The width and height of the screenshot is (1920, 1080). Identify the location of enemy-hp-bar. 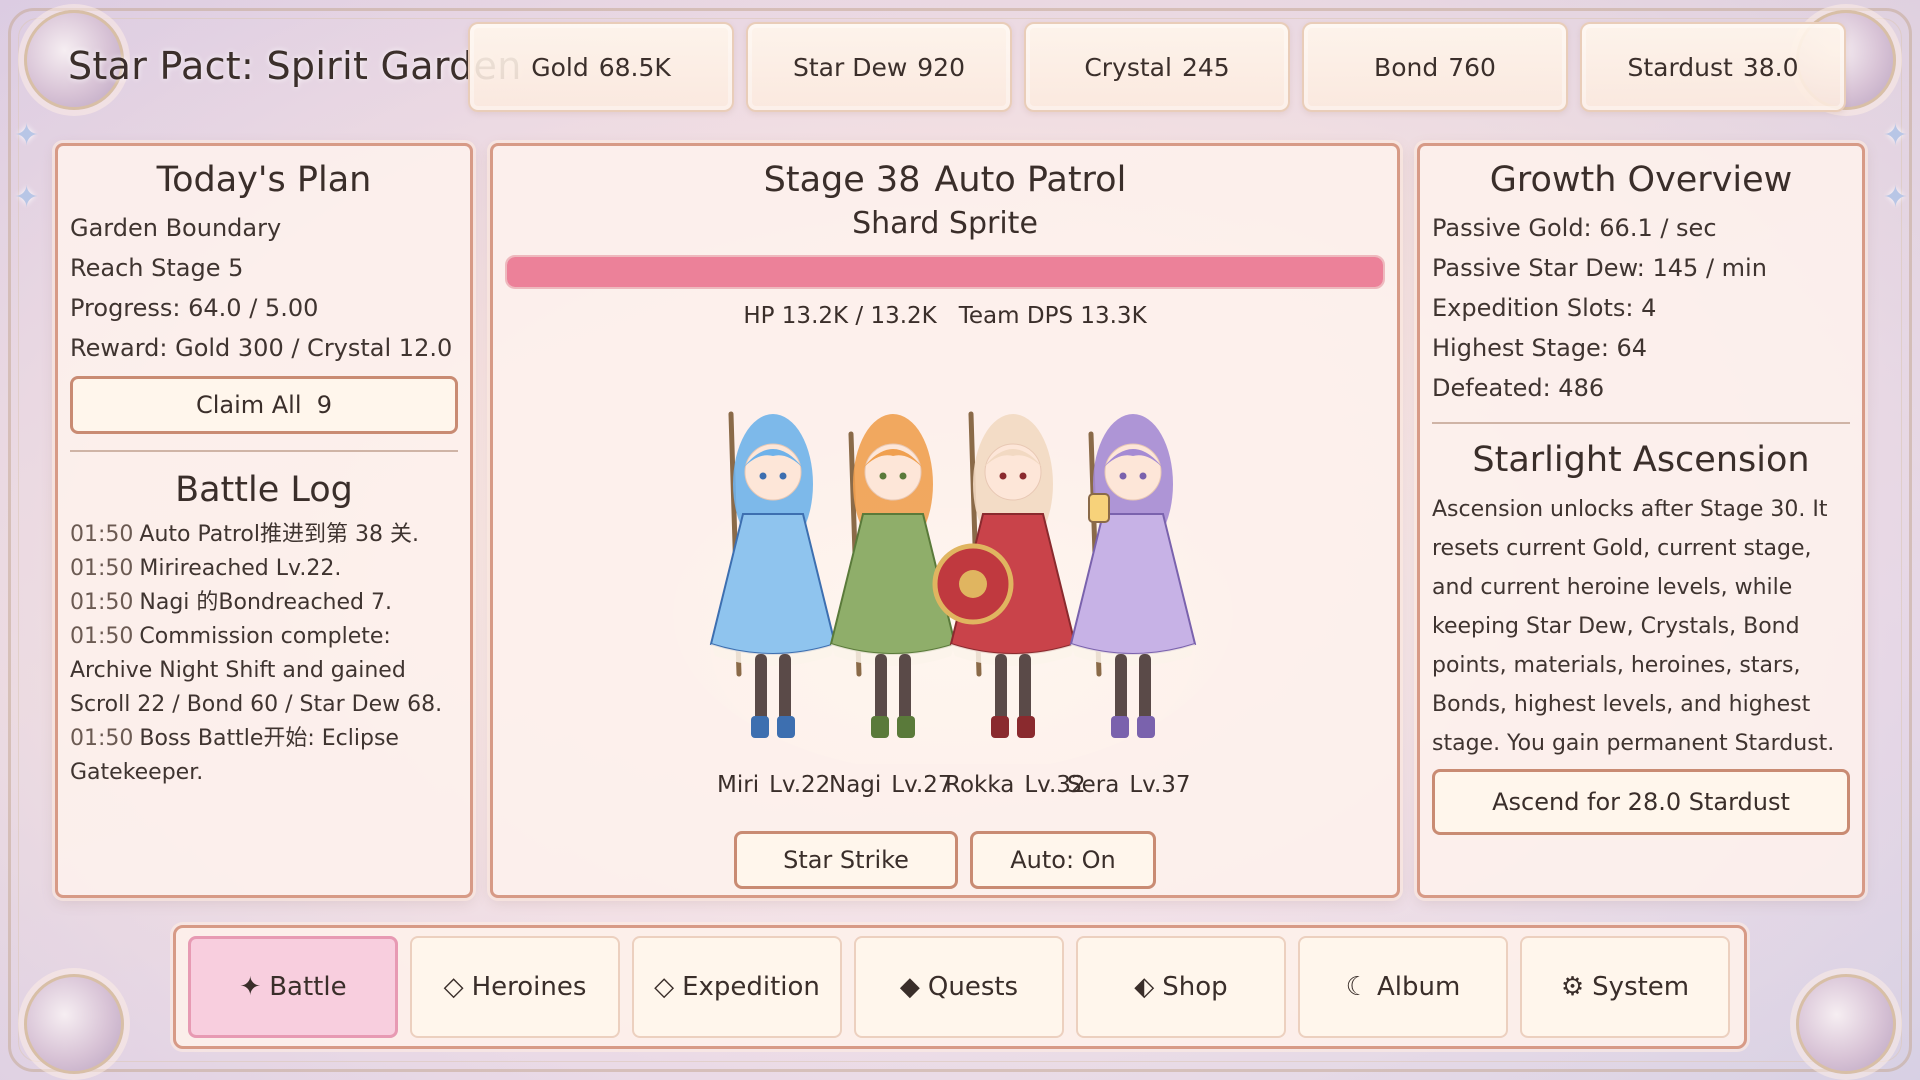
(945, 272).